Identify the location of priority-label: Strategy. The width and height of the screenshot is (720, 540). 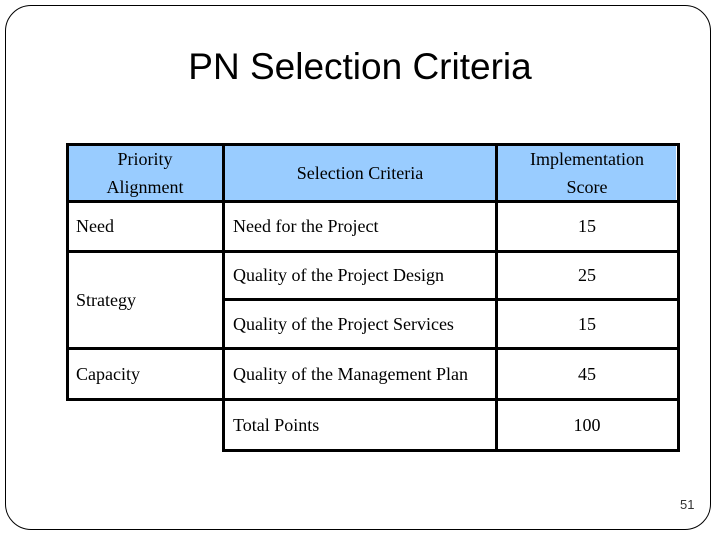
(106, 299).